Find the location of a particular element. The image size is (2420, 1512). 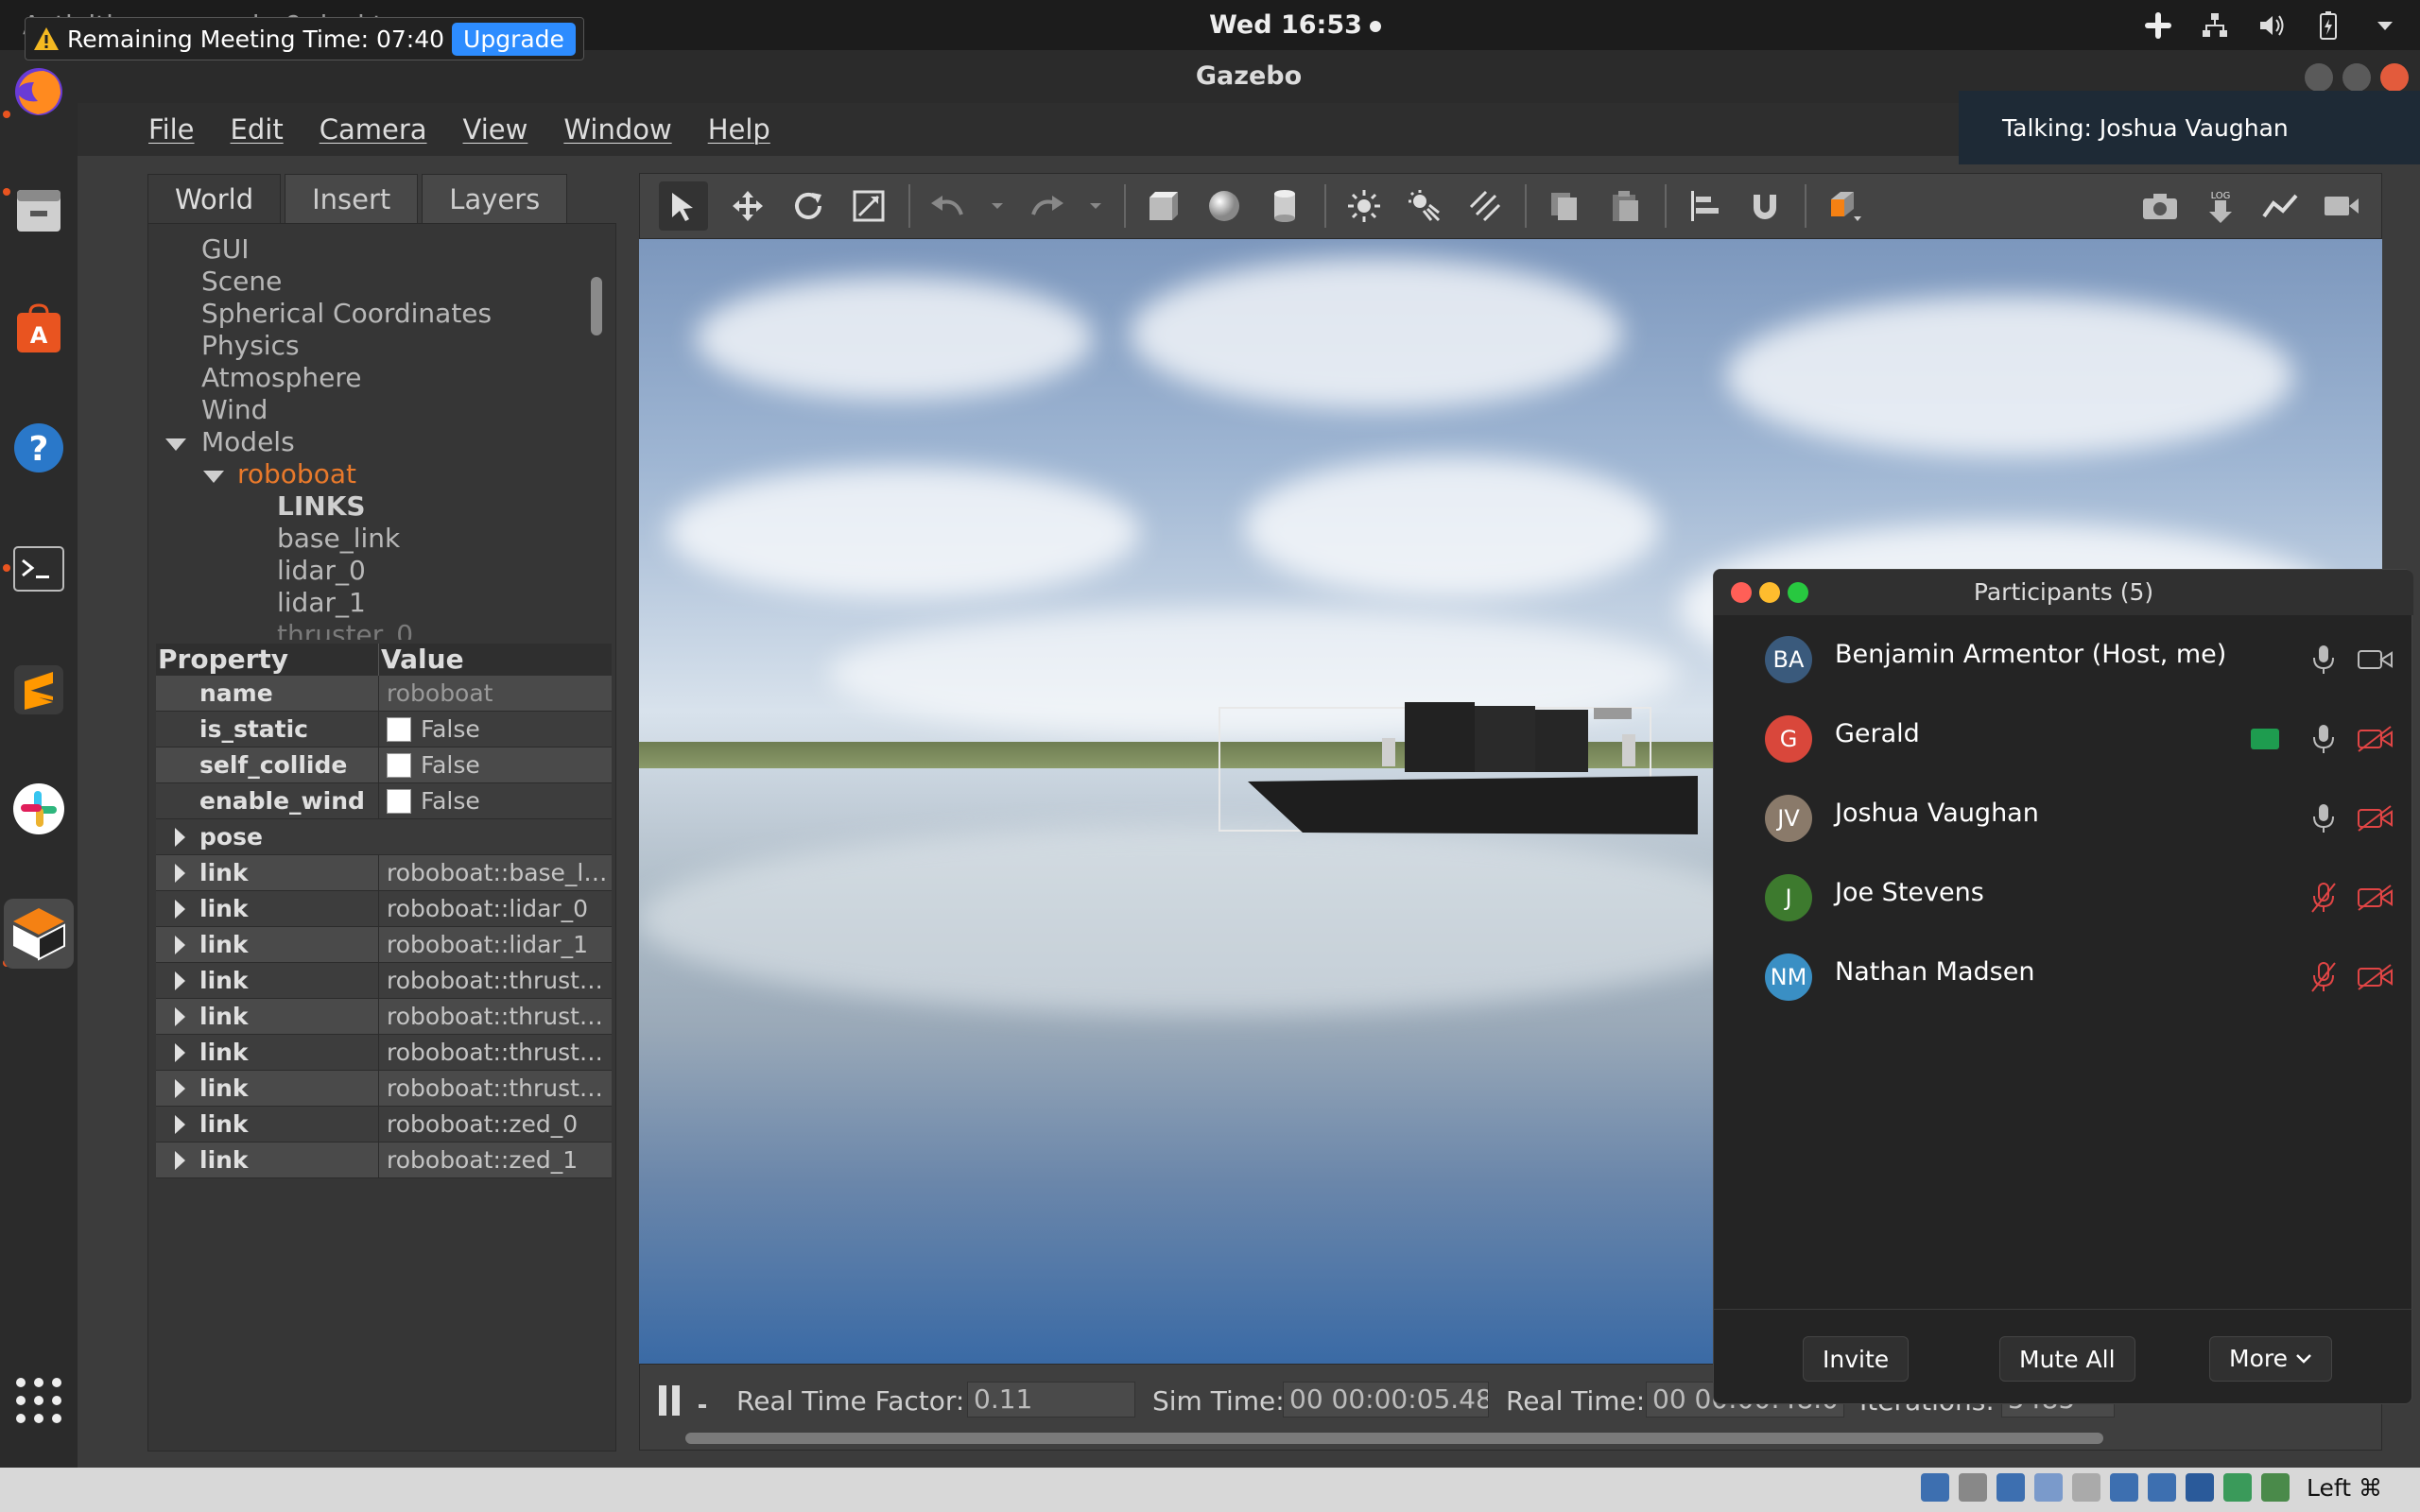

shared-folder-icon is located at coordinates (2086, 1487).